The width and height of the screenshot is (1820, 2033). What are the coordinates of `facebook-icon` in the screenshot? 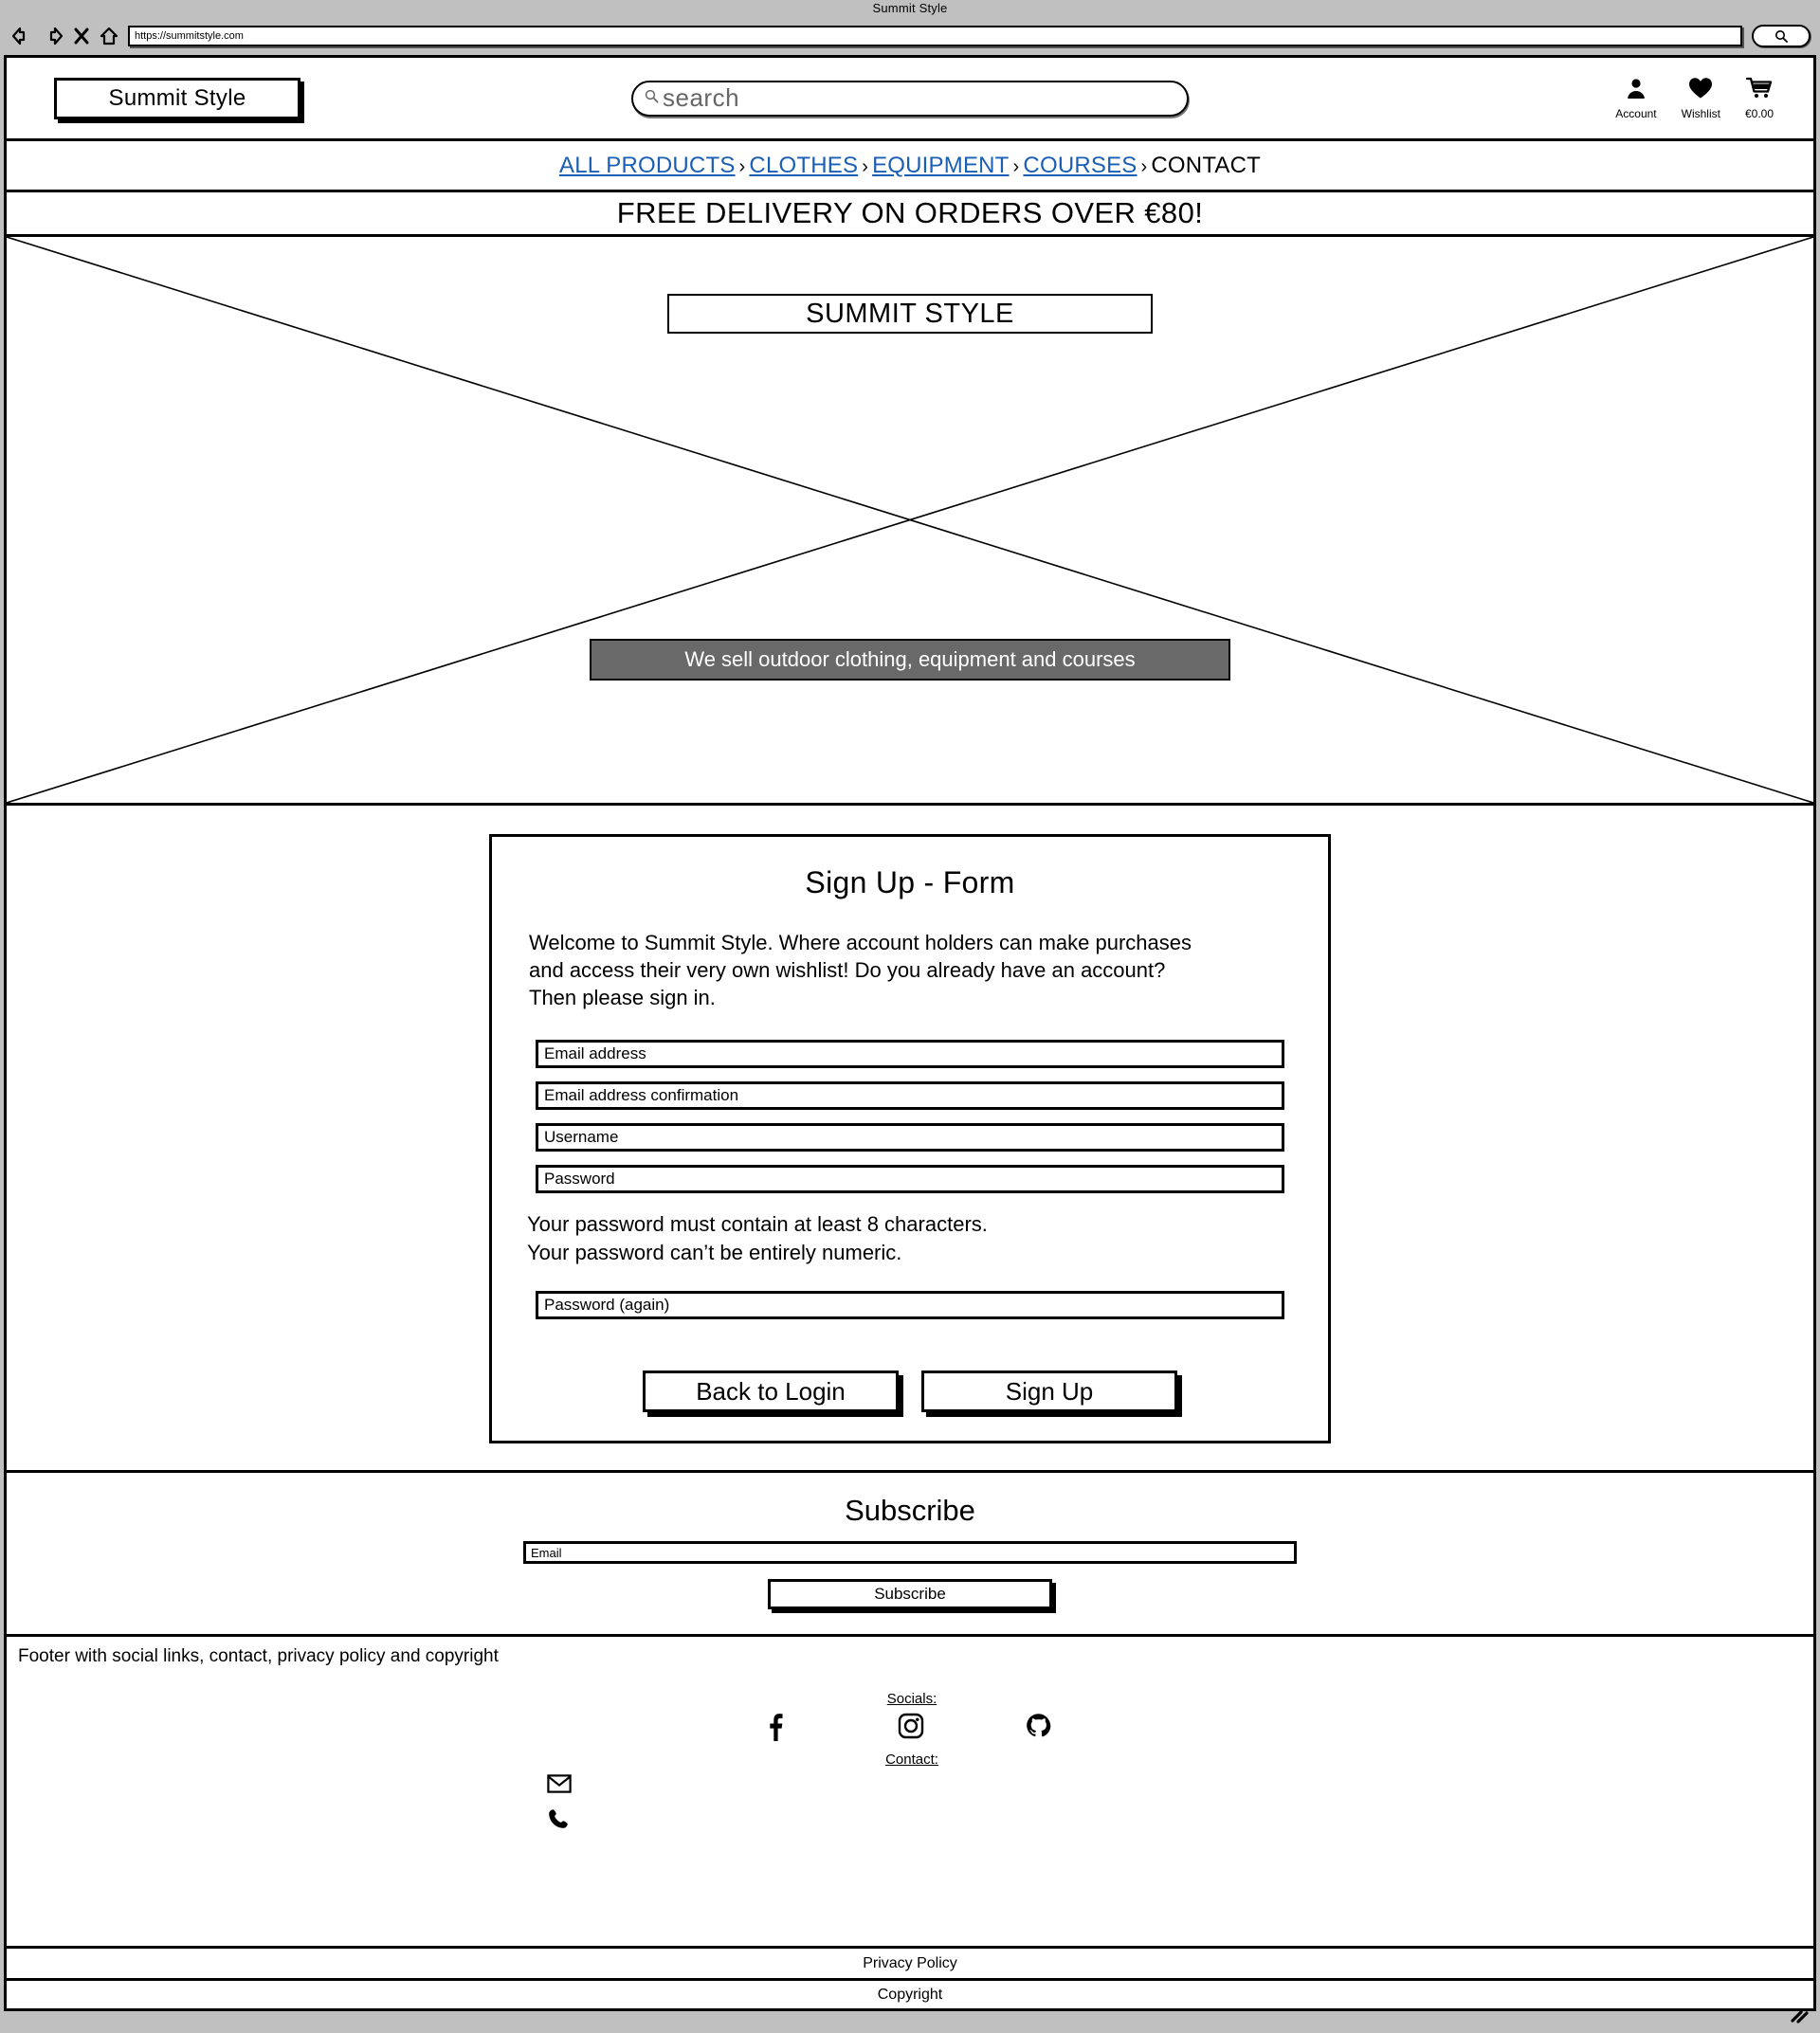 It's located at (774, 1729).